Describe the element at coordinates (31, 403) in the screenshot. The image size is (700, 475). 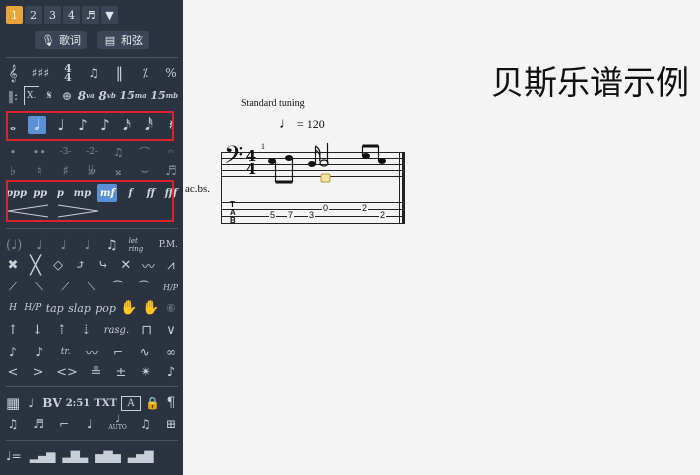
I see `single-note-icon: ♩` at that location.